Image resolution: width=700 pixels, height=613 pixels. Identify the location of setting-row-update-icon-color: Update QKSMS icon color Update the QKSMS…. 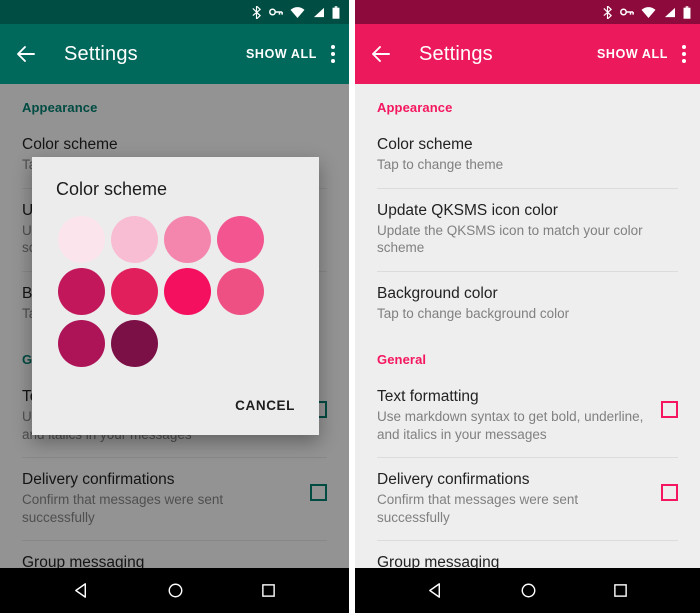
(527, 230).